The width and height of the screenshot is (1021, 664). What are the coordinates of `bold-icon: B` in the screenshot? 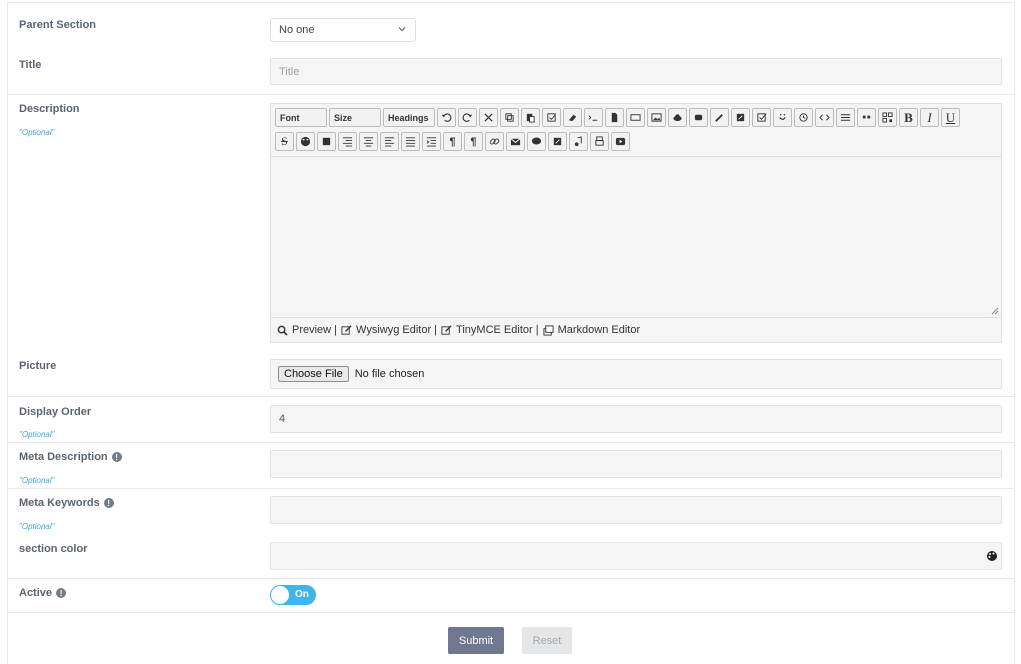 It's located at (908, 117).